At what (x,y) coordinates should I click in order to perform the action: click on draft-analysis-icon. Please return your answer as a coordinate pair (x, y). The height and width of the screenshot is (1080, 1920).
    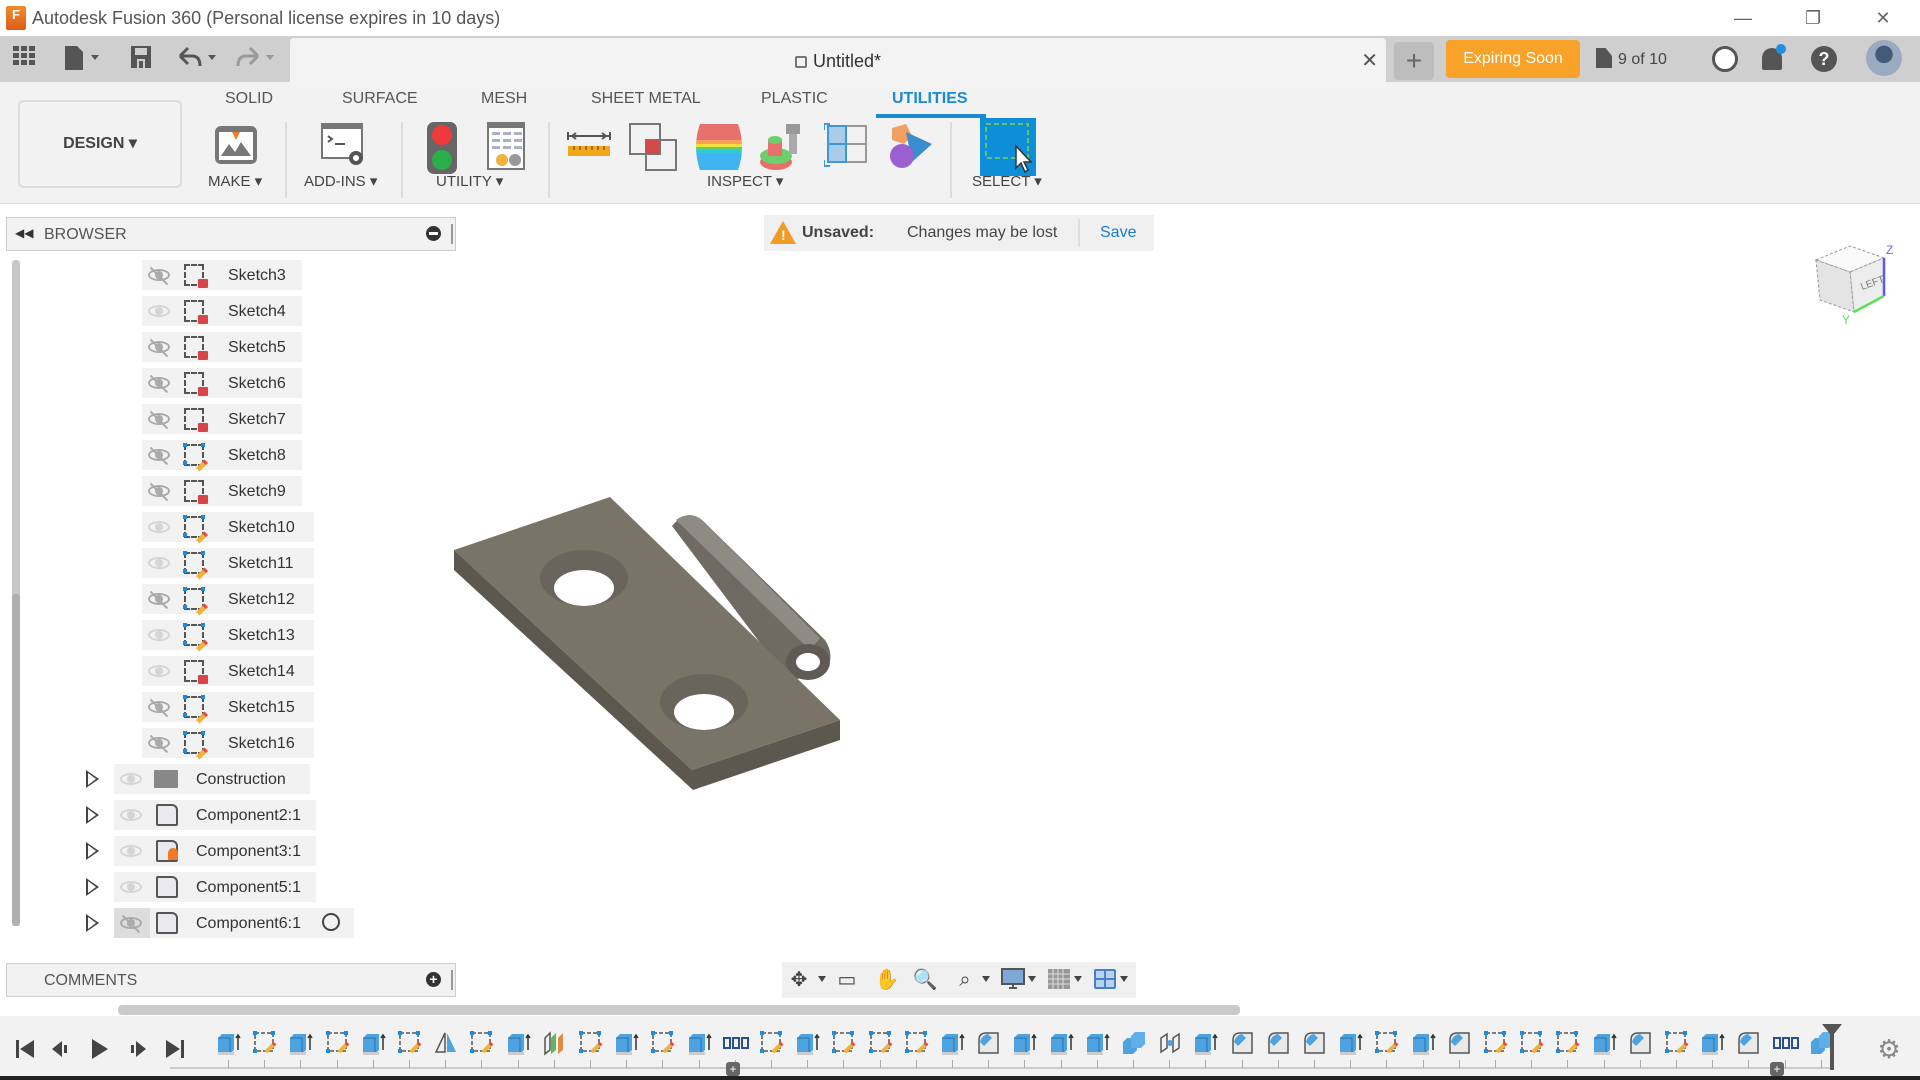
    Looking at the image, I should click on (781, 146).